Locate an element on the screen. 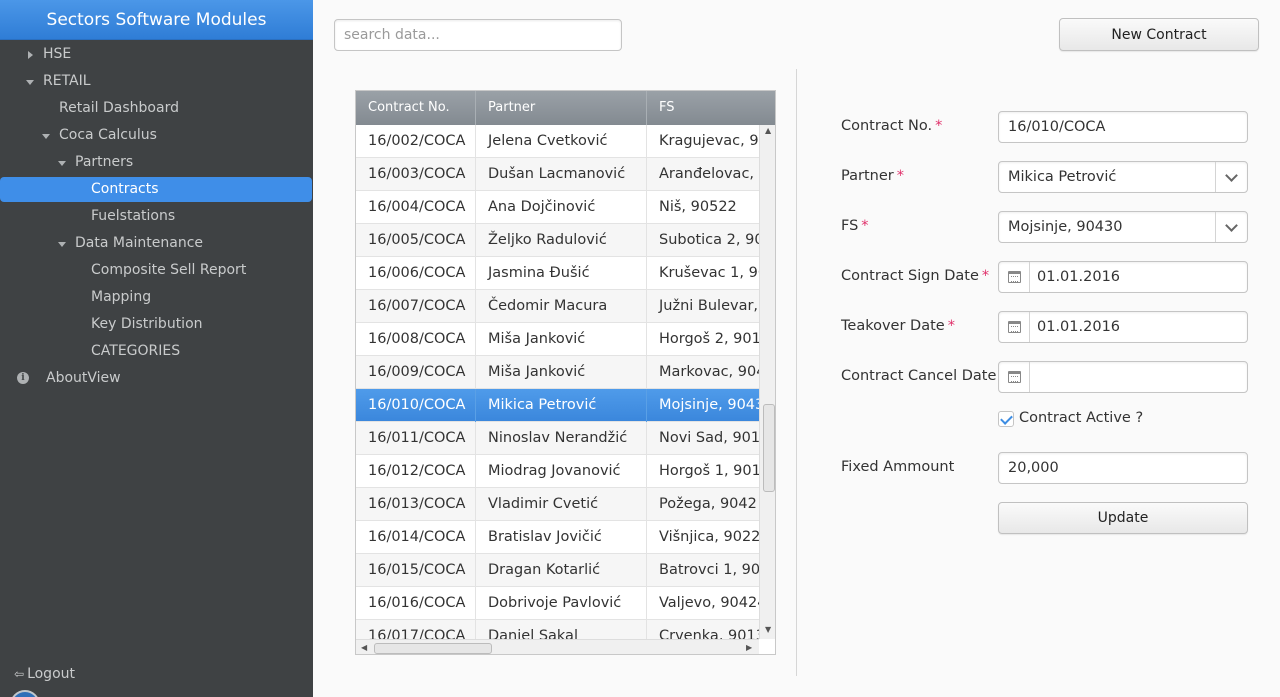  column-header-fs: FS is located at coordinates (711, 108).